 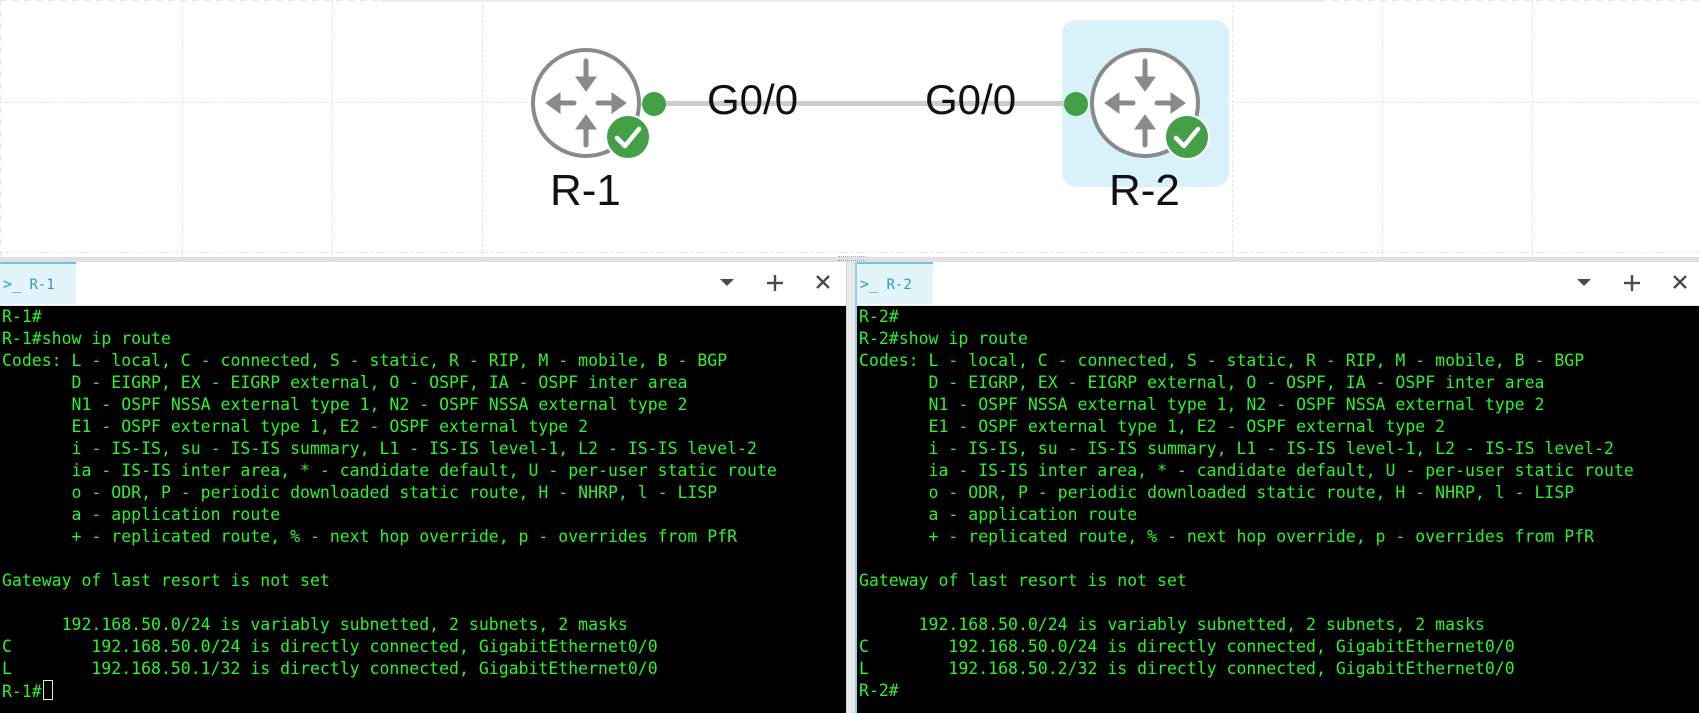 I want to click on terminal-prompt-line: R-2#, so click(x=1279, y=691).